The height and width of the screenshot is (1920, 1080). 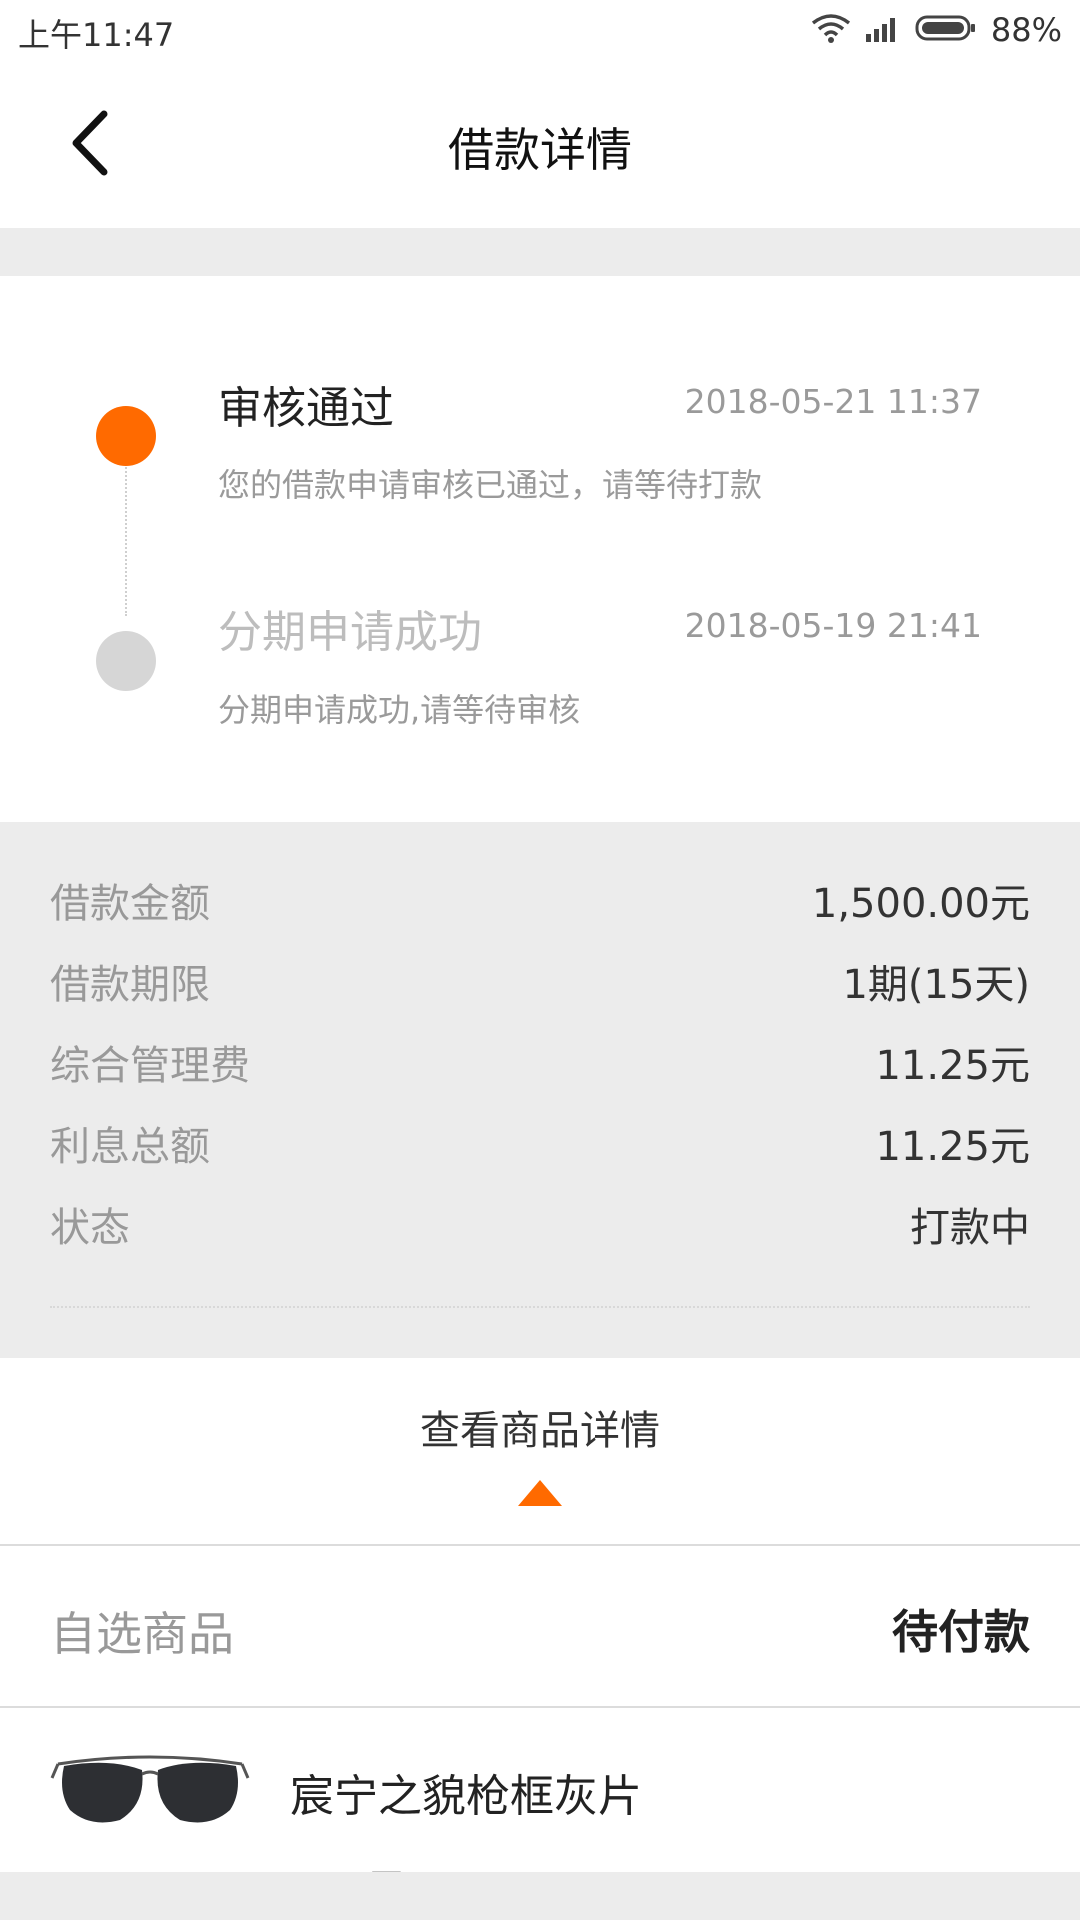 What do you see at coordinates (540, 1062) in the screenshot?
I see `summary-row-fee: 综合管理费 11.25元` at bounding box center [540, 1062].